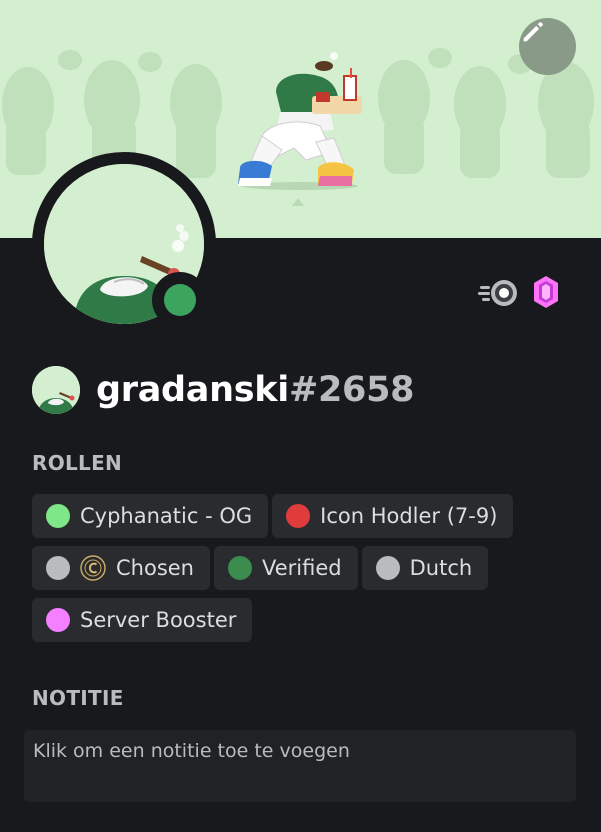 Image resolution: width=601 pixels, height=832 pixels. I want to click on role-chip: Server Booster, so click(142, 620).